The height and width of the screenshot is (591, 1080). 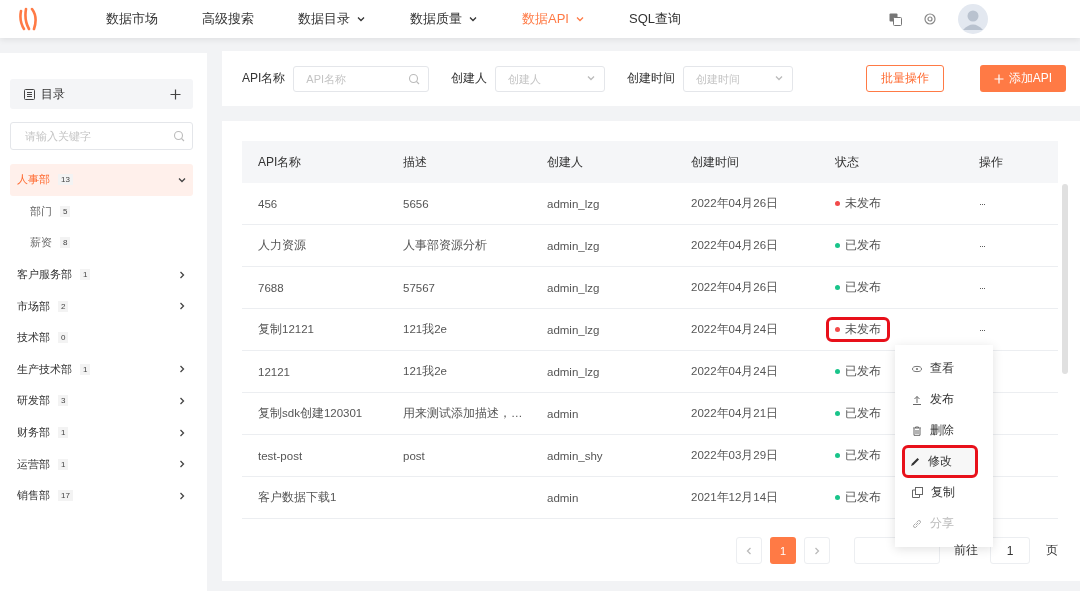 What do you see at coordinates (917, 492) in the screenshot?
I see `copy-icon` at bounding box center [917, 492].